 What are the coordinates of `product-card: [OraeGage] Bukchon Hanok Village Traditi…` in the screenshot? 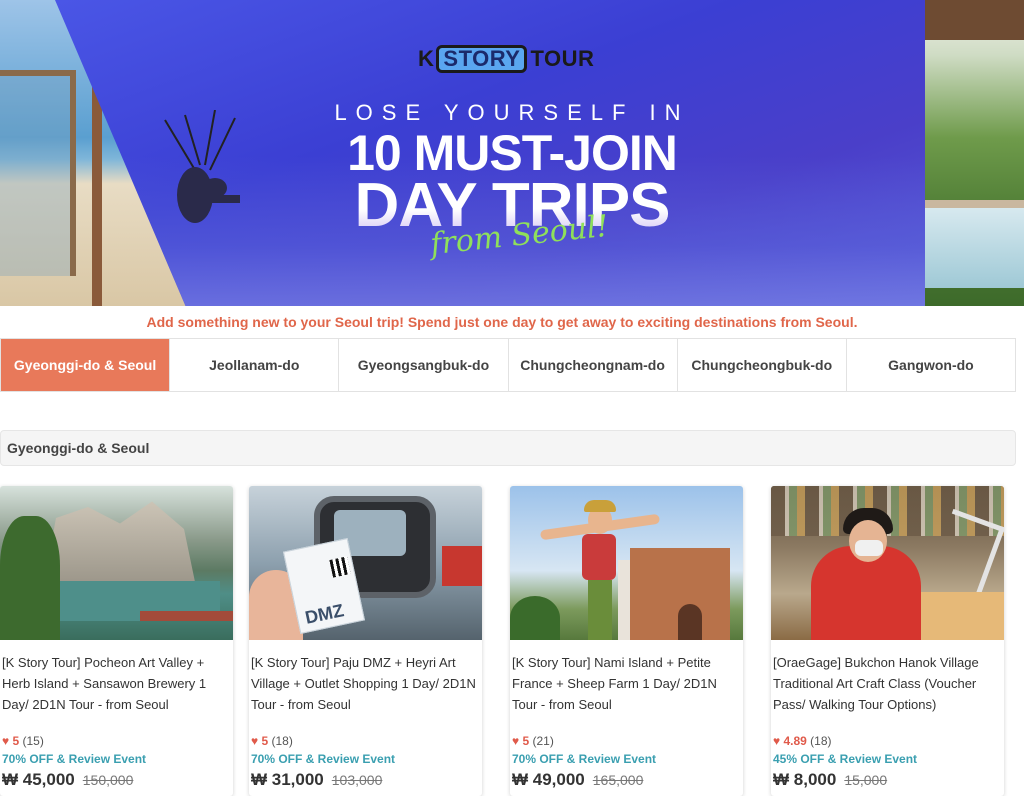 It's located at (887, 641).